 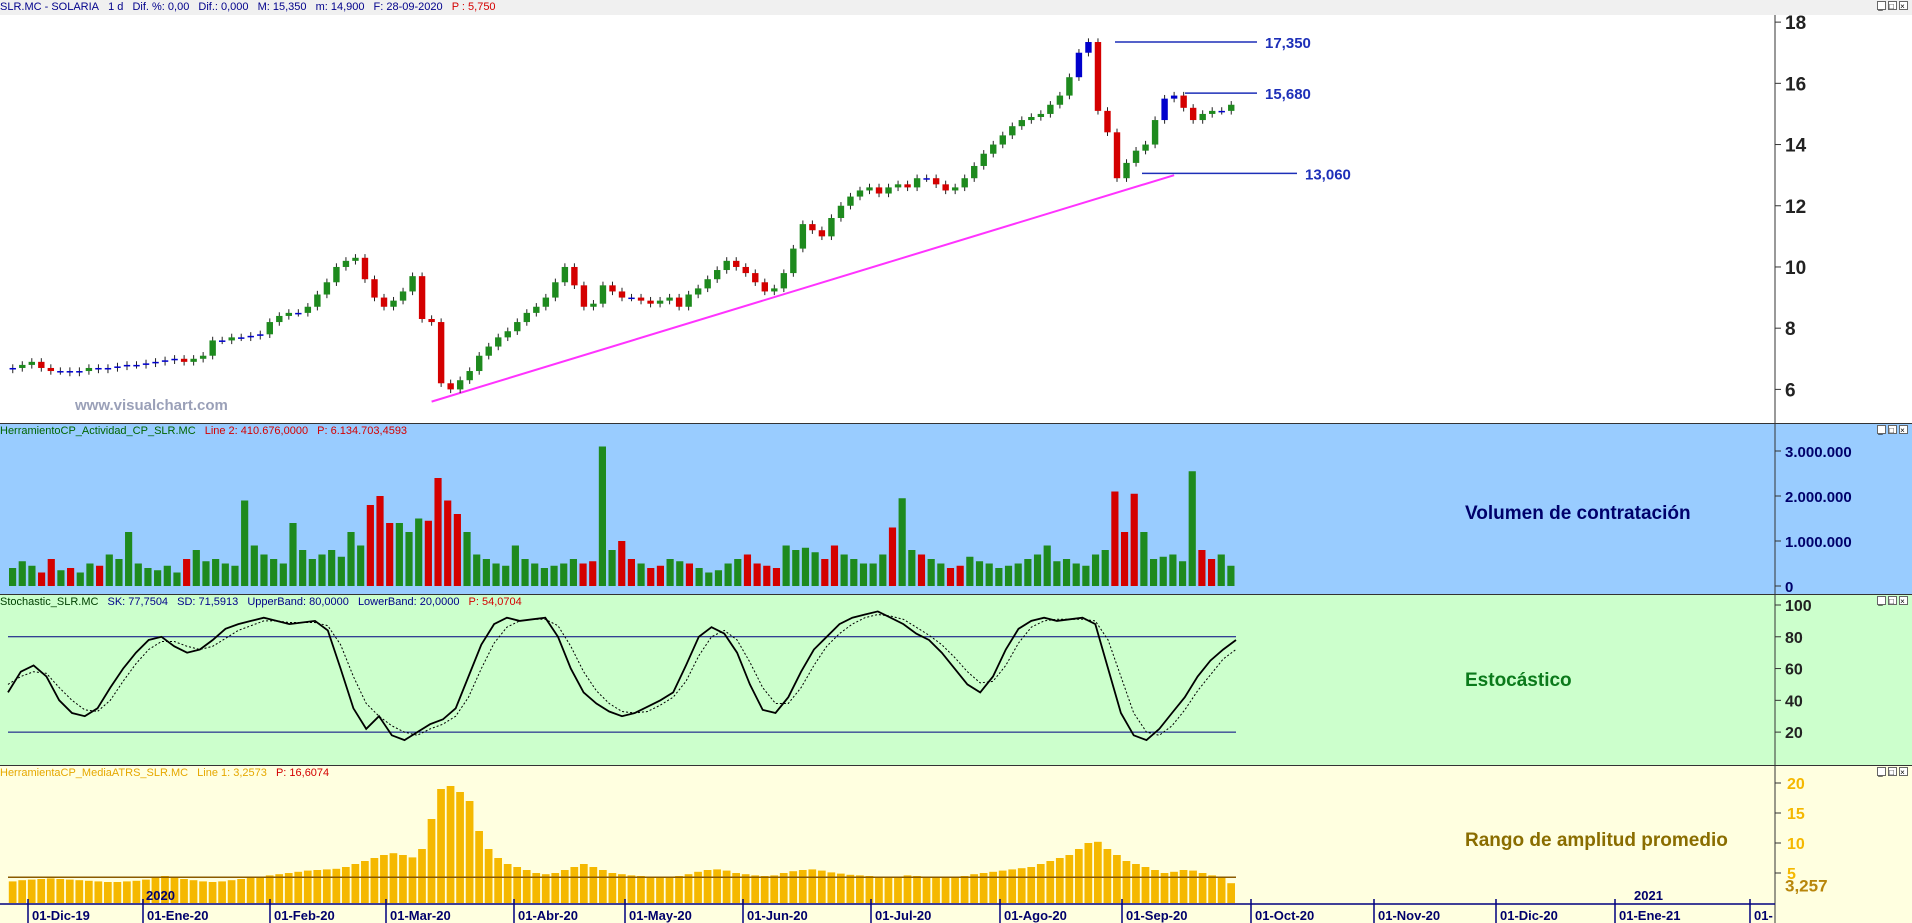 What do you see at coordinates (622, 676) in the screenshot?
I see `stoch-line-sk` at bounding box center [622, 676].